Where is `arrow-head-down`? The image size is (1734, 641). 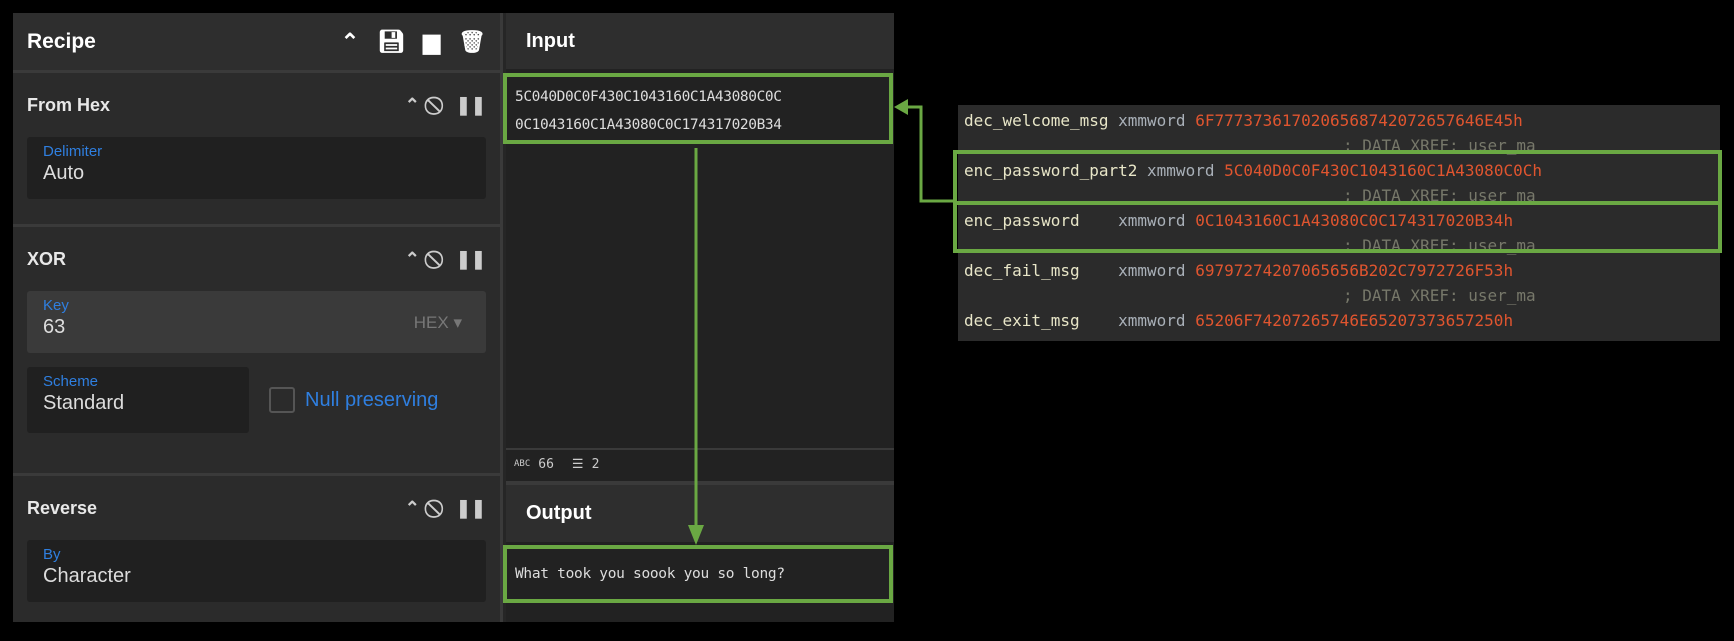 arrow-head-down is located at coordinates (696, 535).